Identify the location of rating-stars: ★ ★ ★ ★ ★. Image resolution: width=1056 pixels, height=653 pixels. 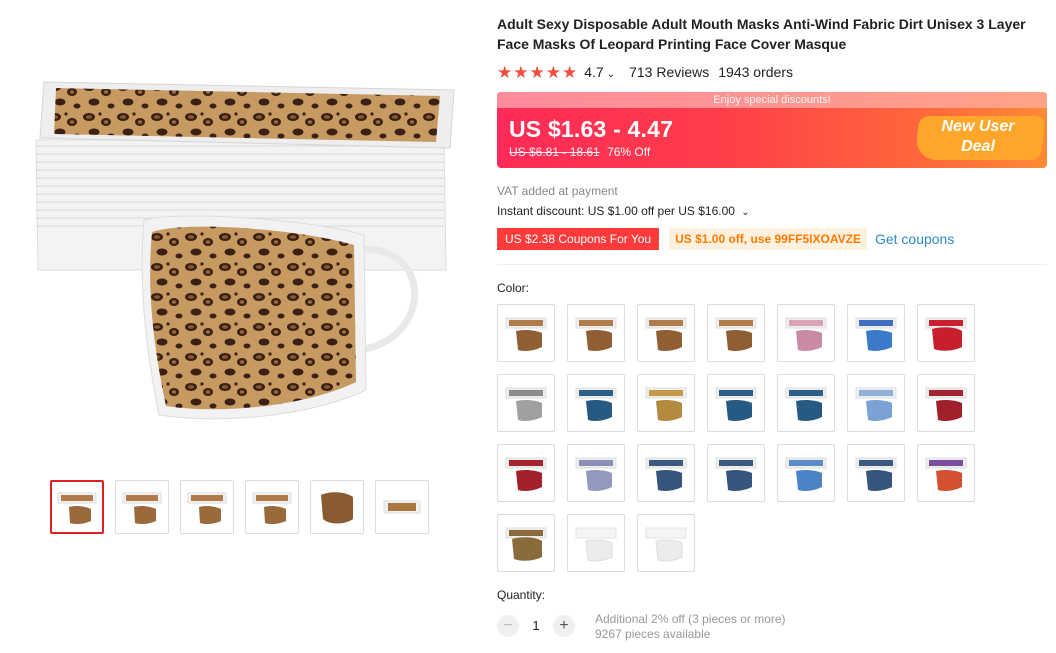
(537, 72).